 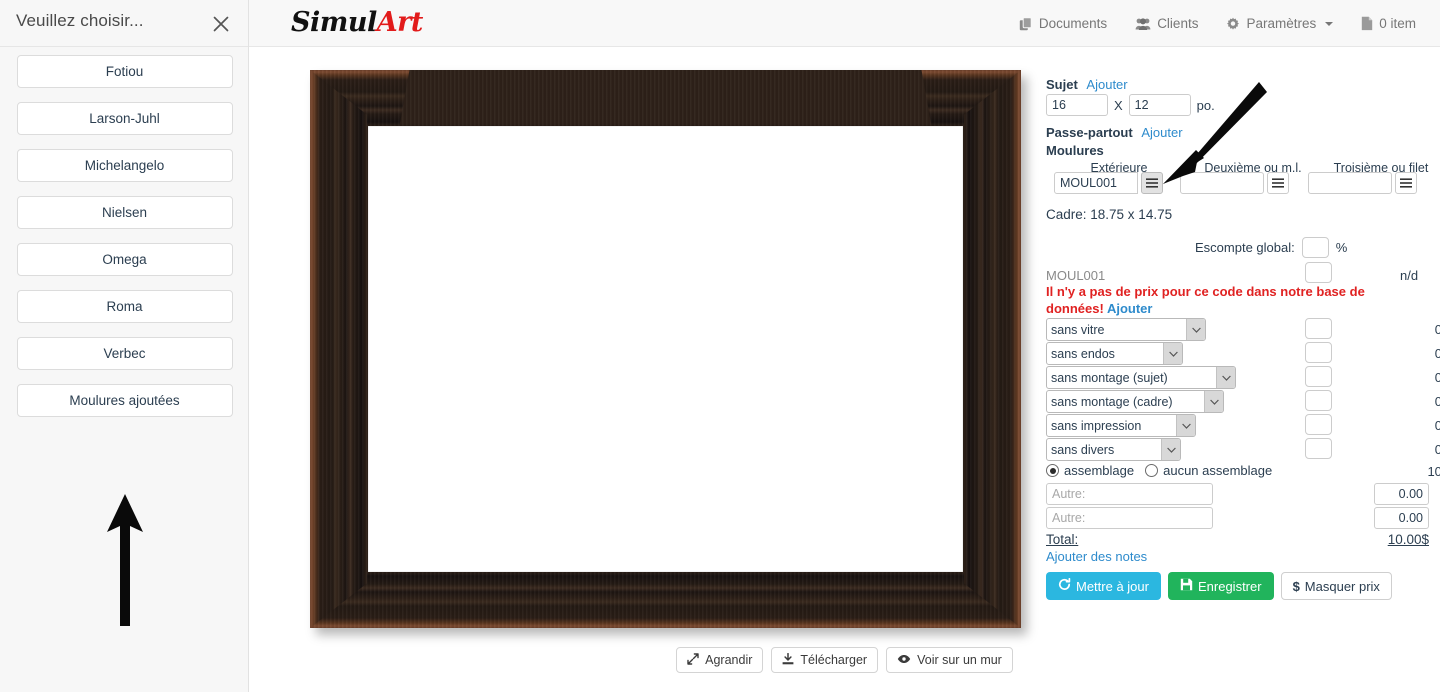 I want to click on assembly-amount: 10.00, so click(x=1433, y=471).